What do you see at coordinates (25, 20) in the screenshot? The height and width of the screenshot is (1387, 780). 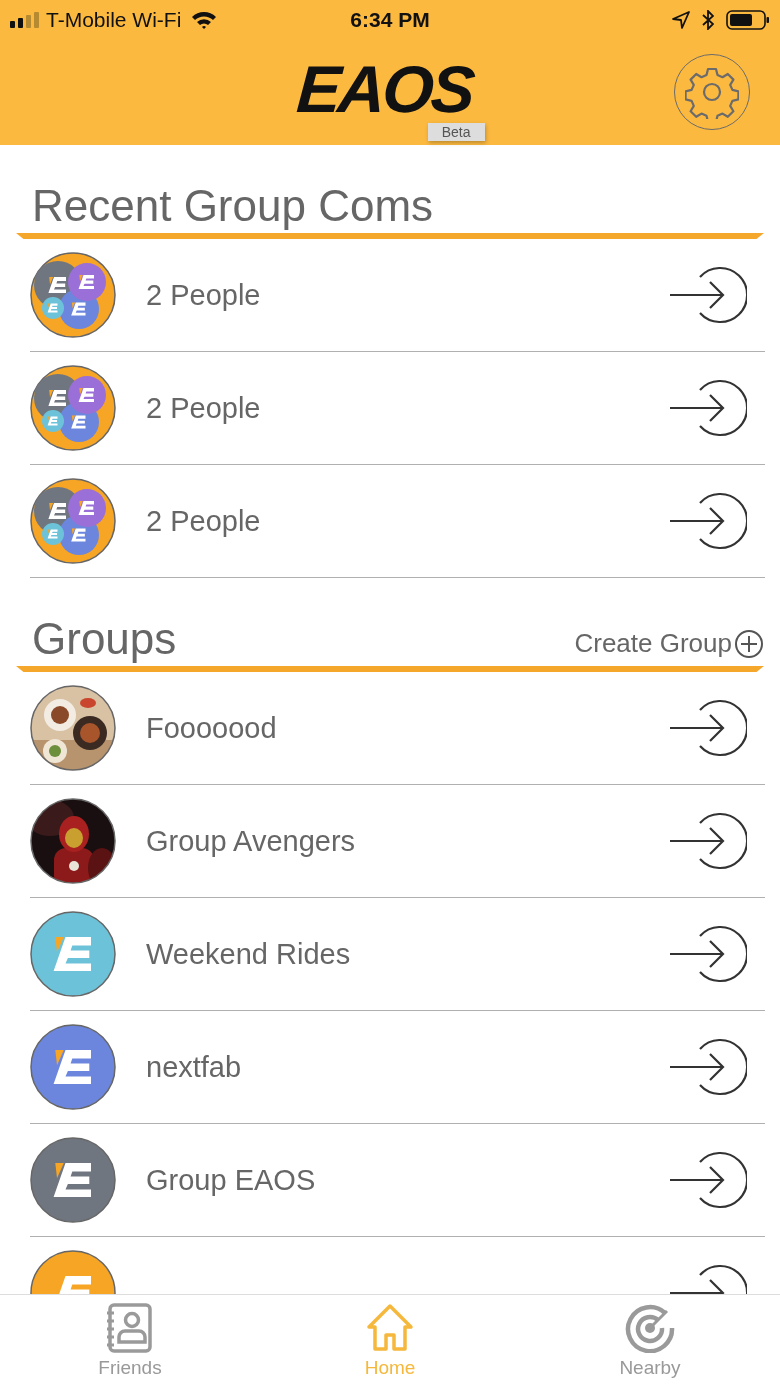 I see `signal-icon` at bounding box center [25, 20].